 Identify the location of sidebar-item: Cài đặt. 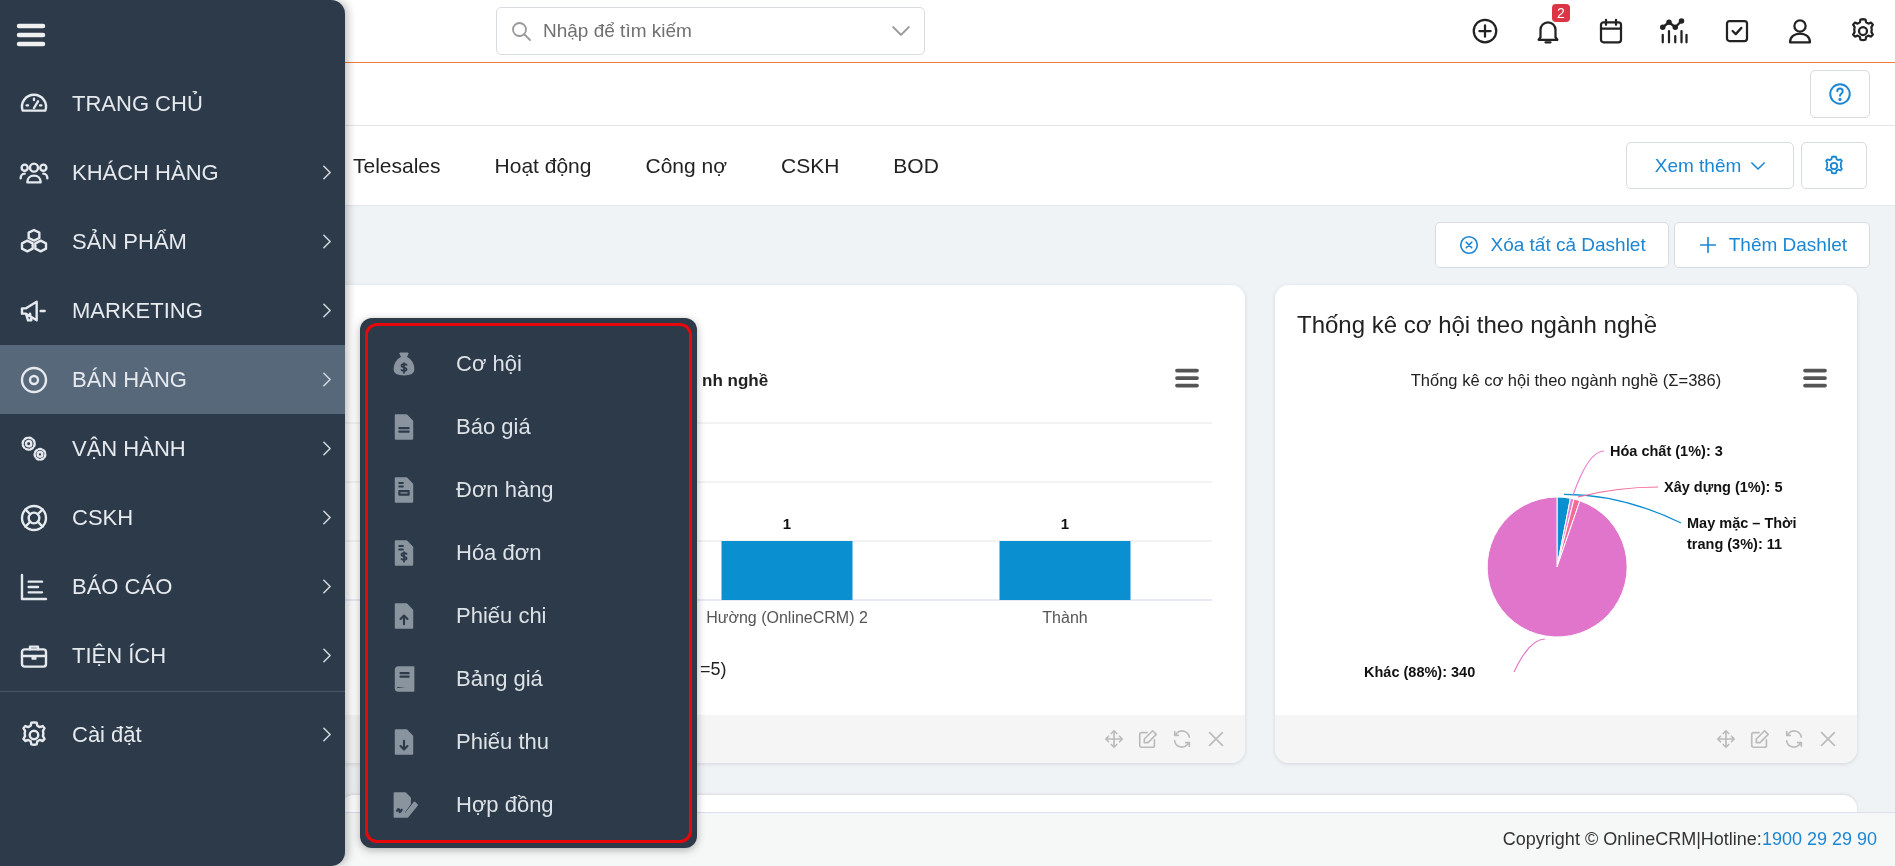
(172, 734).